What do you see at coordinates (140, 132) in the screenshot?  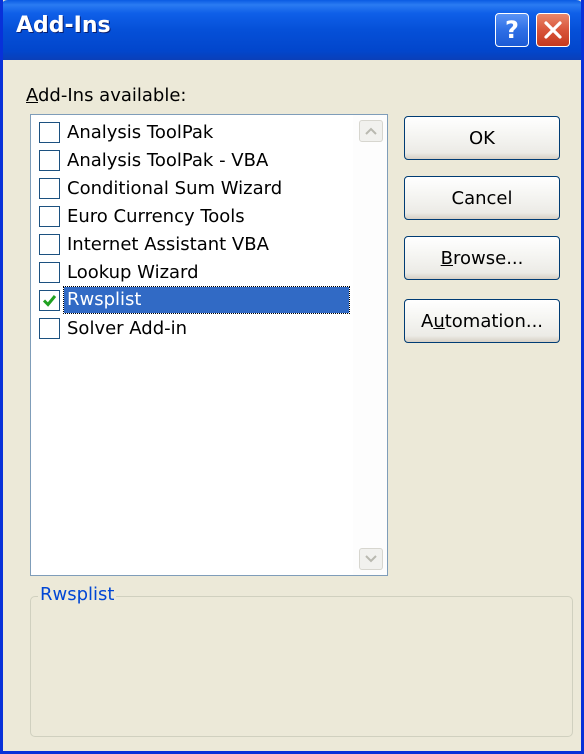 I see `list-item-label: Analysis ToolPak` at bounding box center [140, 132].